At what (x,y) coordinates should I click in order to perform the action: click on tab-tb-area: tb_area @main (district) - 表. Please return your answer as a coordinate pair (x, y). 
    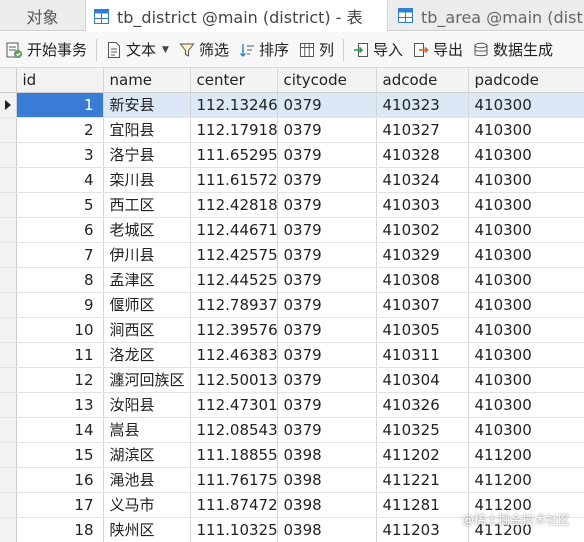
    Looking at the image, I should click on (486, 15).